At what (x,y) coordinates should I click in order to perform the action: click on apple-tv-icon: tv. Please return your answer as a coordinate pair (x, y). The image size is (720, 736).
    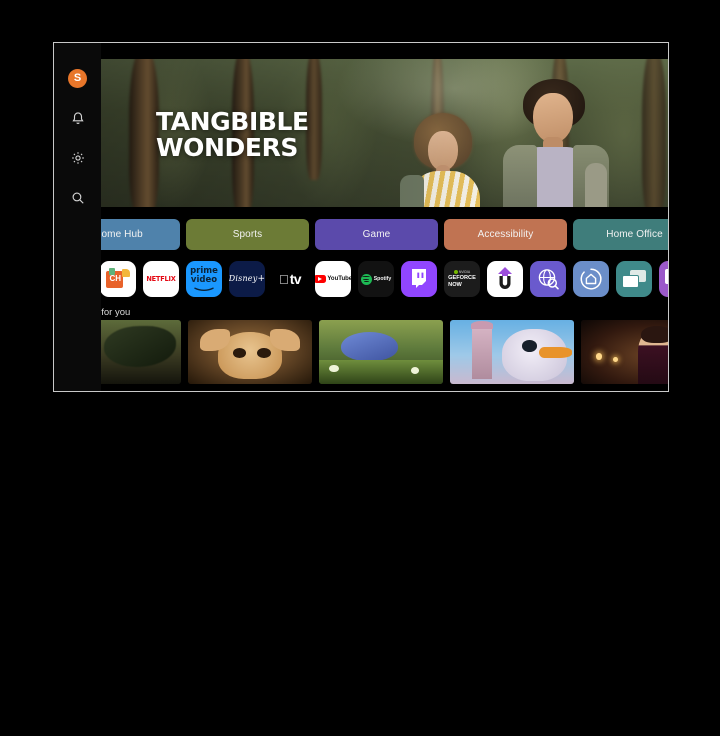
    Looking at the image, I should click on (290, 279).